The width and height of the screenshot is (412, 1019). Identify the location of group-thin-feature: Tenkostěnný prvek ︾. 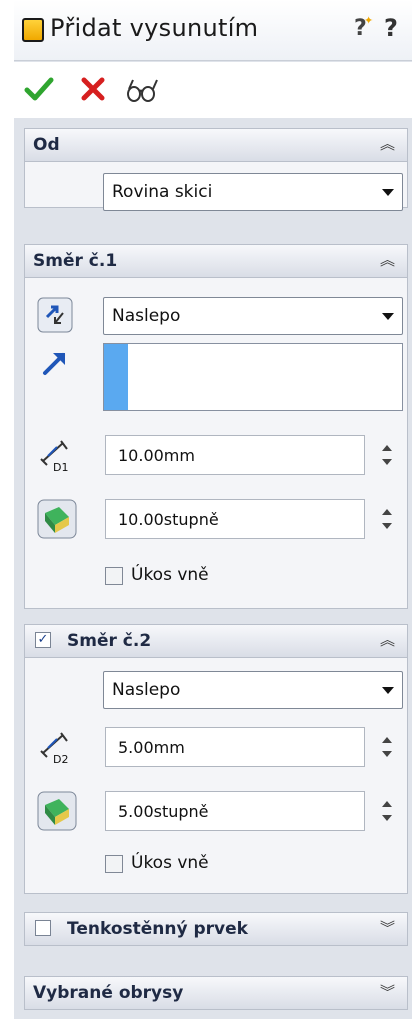
(216, 929).